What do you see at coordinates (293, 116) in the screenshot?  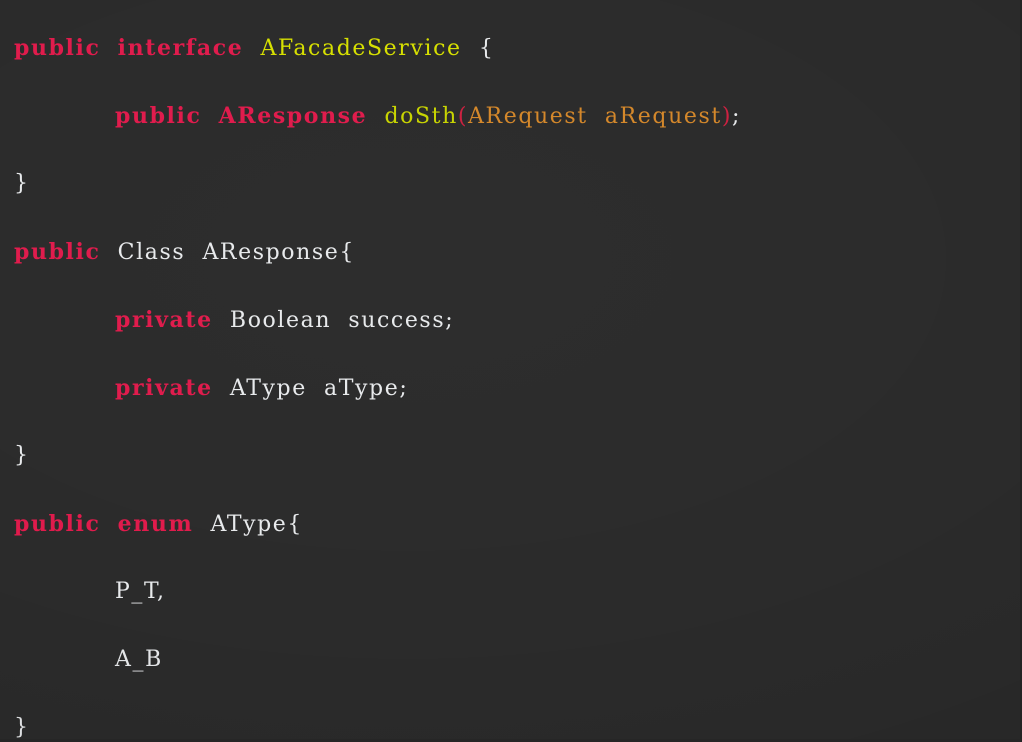 I see `code-token-redtype: AResponse` at bounding box center [293, 116].